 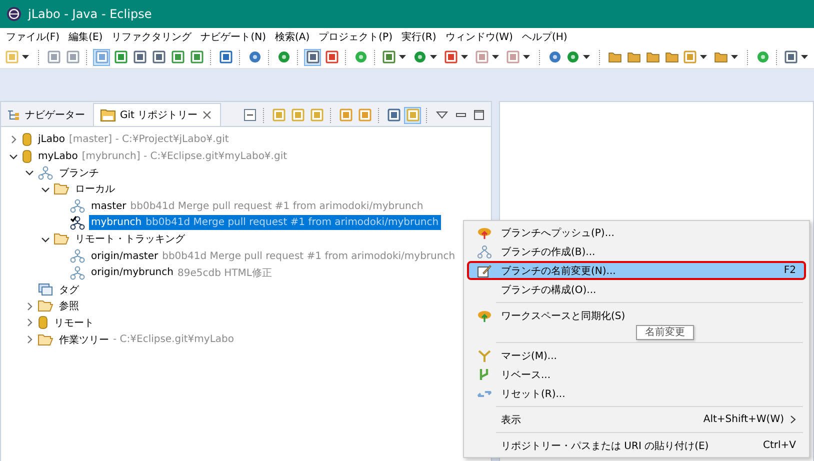 What do you see at coordinates (33, 37) in the screenshot?
I see `menu-item: ファイル(F)` at bounding box center [33, 37].